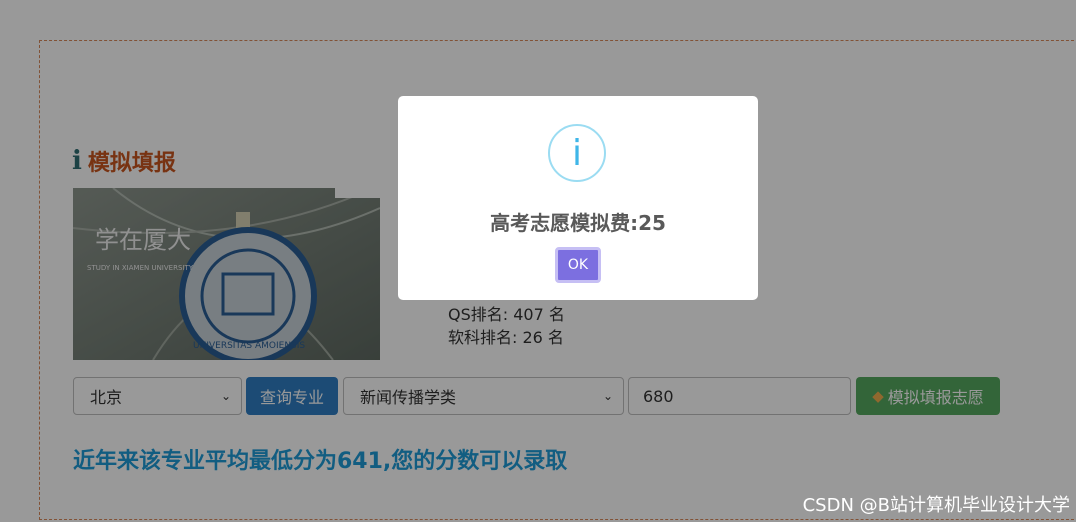 Image resolution: width=1076 pixels, height=522 pixels. Describe the element at coordinates (936, 505) in the screenshot. I see `watermark: CSDN @B站计算机毕业设计大学` at that location.